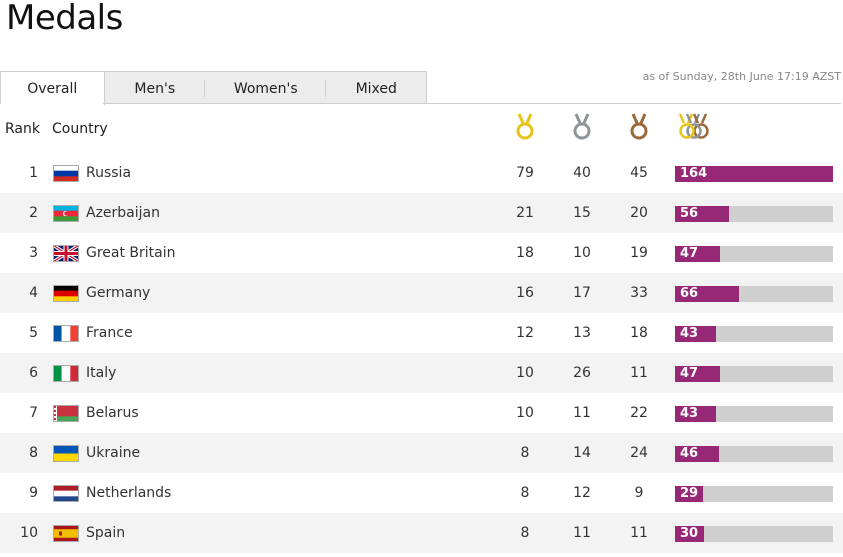  What do you see at coordinates (639, 126) in the screenshot?
I see `bronze-medal-icon` at bounding box center [639, 126].